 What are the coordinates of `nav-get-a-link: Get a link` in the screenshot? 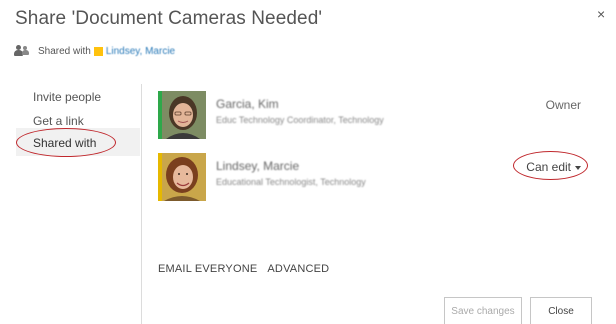 It's located at (58, 121).